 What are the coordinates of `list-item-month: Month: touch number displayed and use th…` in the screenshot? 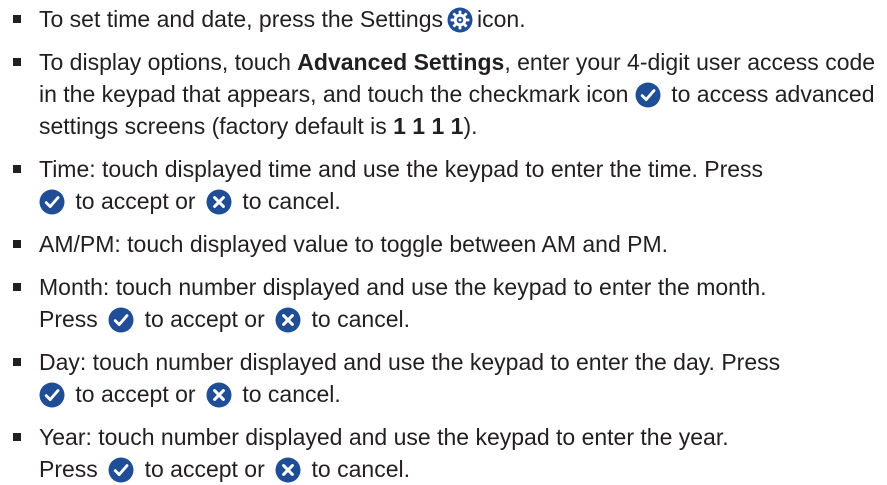 It's located at (449, 303).